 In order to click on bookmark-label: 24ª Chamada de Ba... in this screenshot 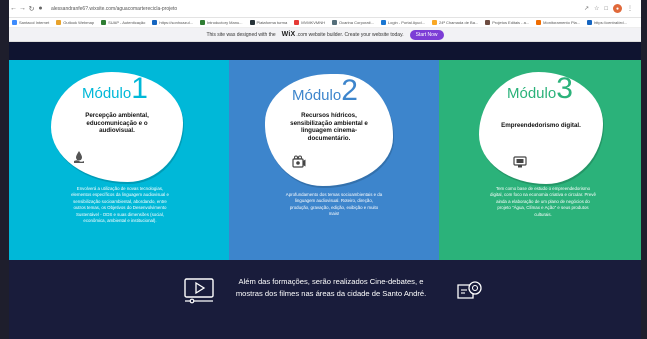, I will do `click(458, 22)`.